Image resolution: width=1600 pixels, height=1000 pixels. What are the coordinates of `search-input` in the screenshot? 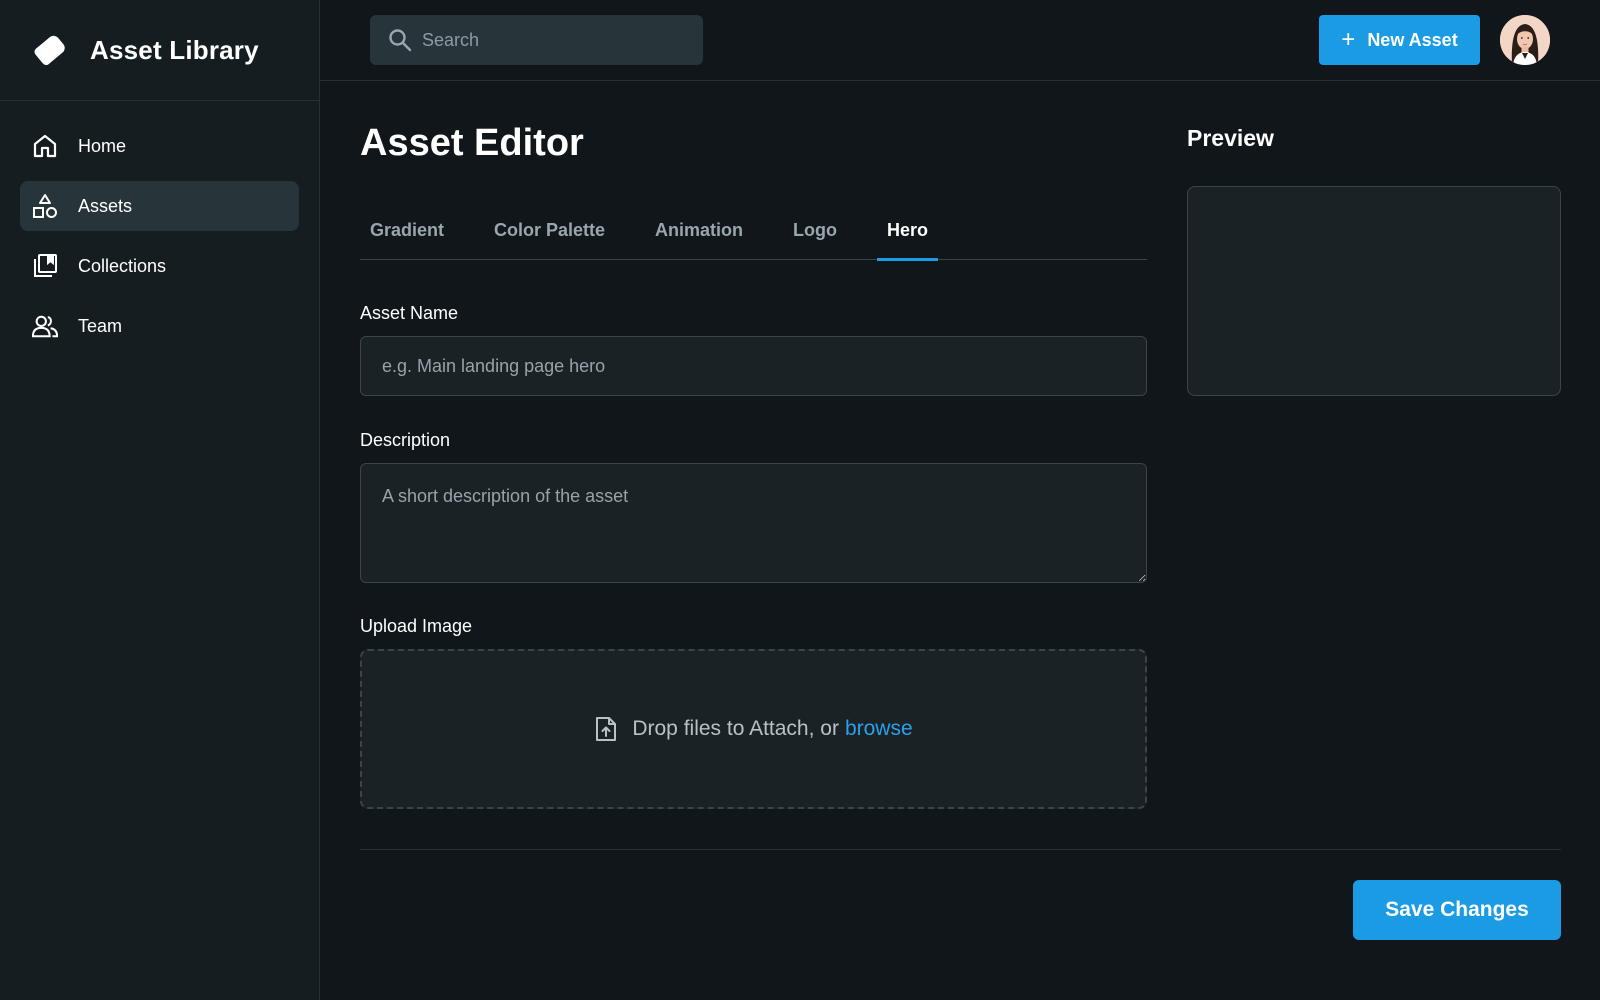 It's located at (552, 40).